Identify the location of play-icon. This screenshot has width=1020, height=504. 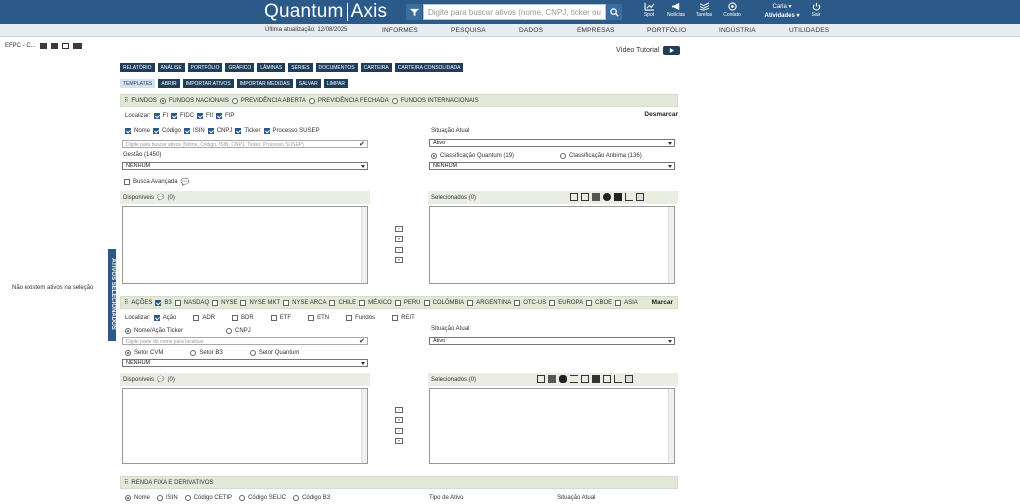
(672, 50).